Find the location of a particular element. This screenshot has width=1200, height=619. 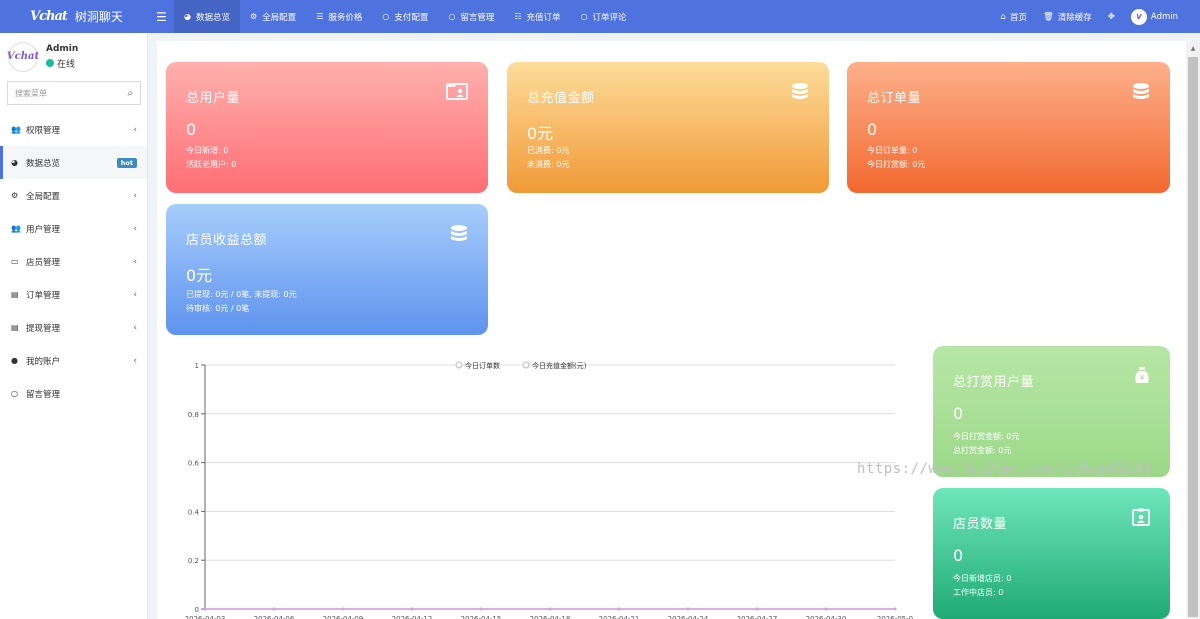

gears-icon: ⚙ is located at coordinates (15, 195).